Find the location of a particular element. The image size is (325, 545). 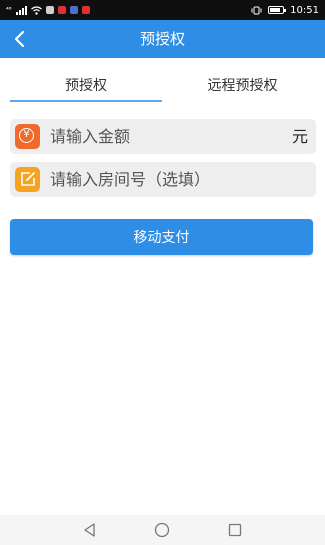

currency-unit-label: 元 is located at coordinates (299, 136).